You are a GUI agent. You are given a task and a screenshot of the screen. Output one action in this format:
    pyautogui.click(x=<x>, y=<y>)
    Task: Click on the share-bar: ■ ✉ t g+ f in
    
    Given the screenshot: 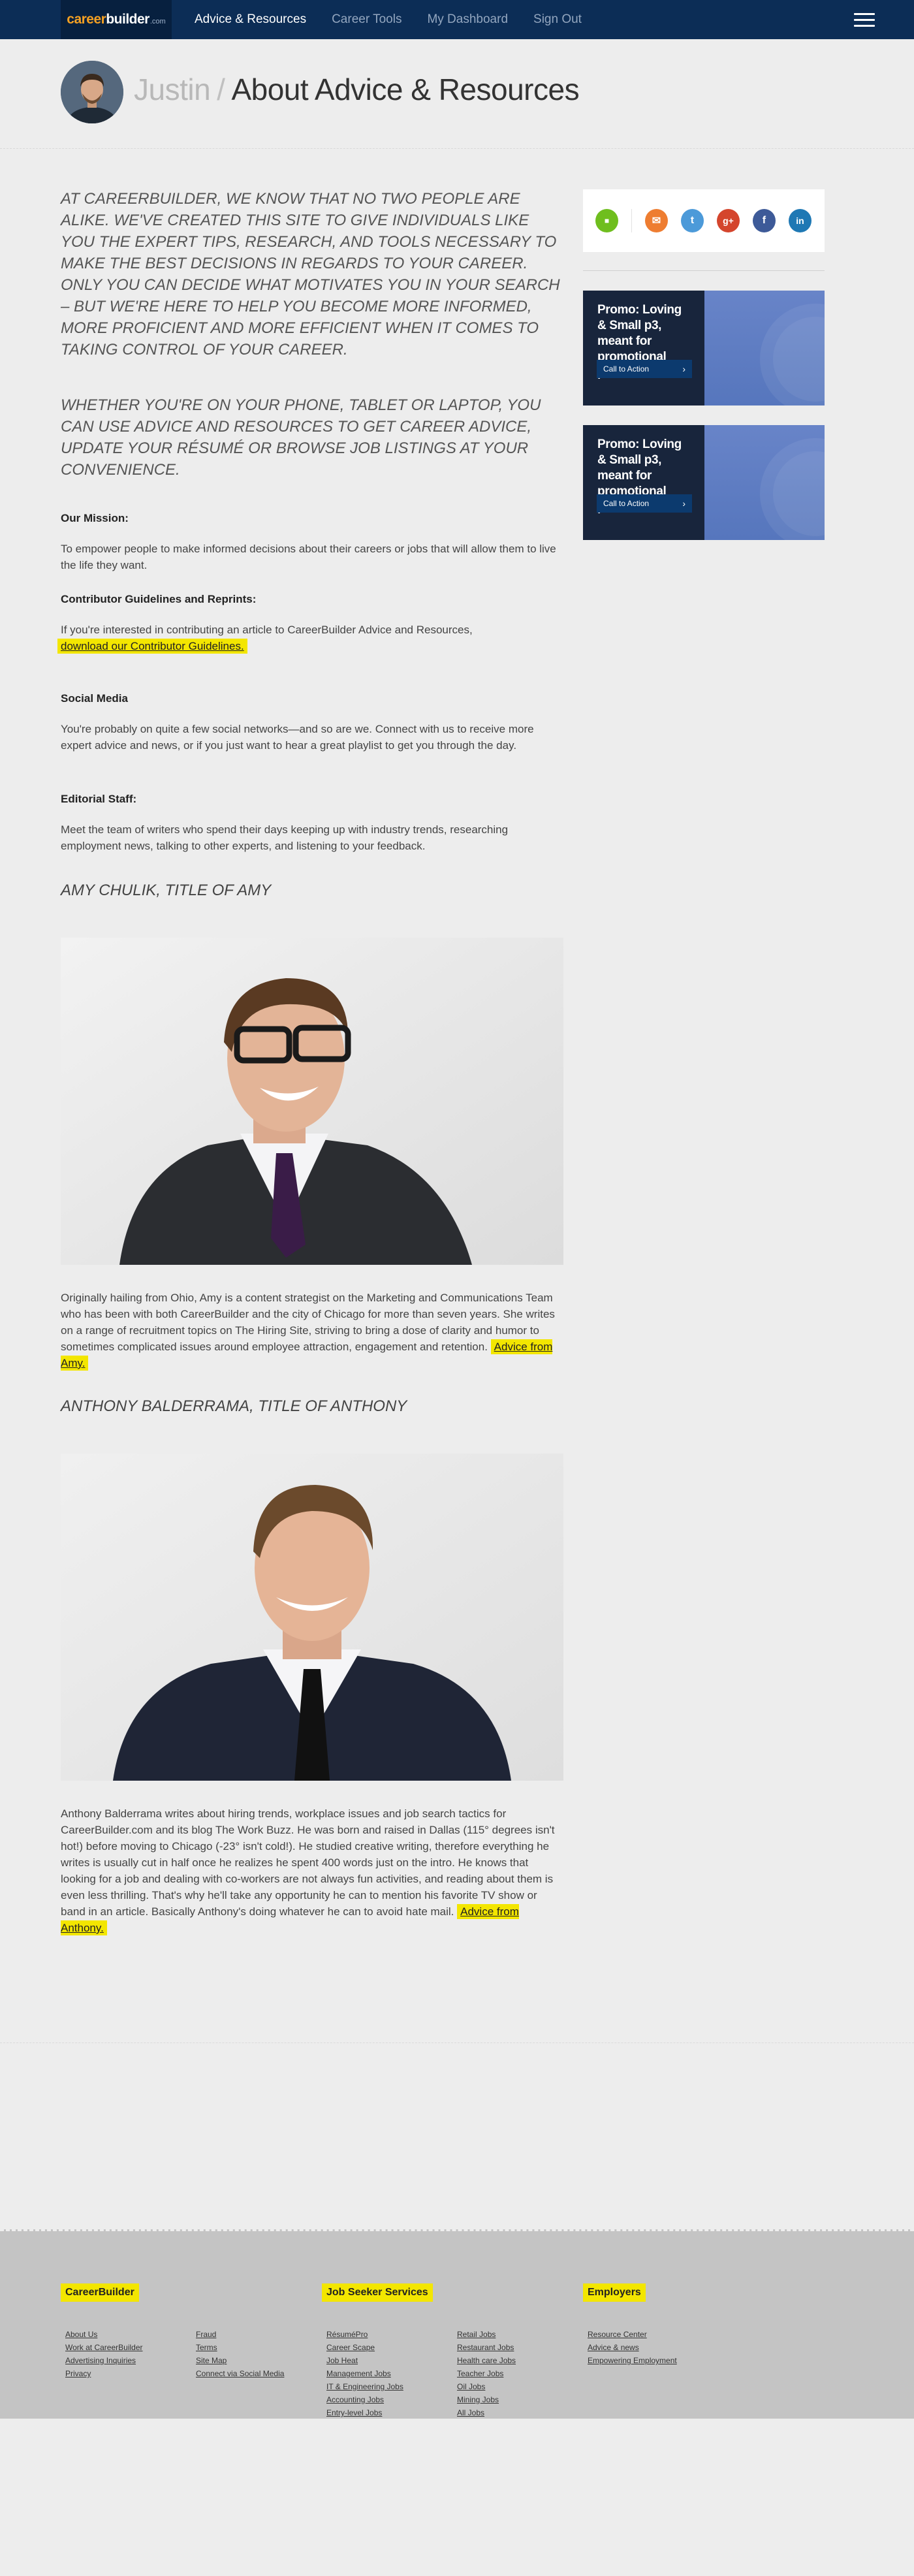 What is the action you would take?
    pyautogui.click(x=704, y=221)
    